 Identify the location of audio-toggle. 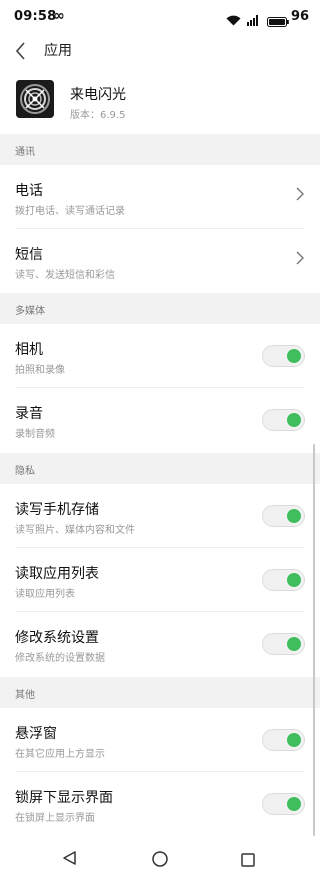
(283, 420).